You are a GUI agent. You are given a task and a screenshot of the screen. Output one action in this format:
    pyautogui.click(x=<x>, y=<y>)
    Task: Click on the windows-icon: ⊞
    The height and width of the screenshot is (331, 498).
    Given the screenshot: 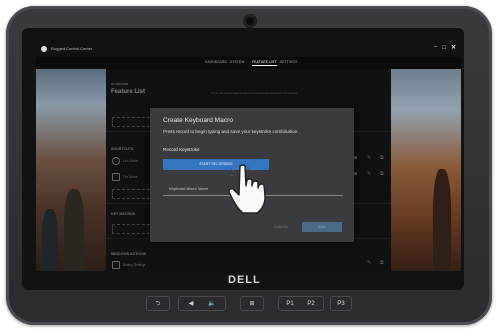 What is the action you would take?
    pyautogui.click(x=252, y=304)
    